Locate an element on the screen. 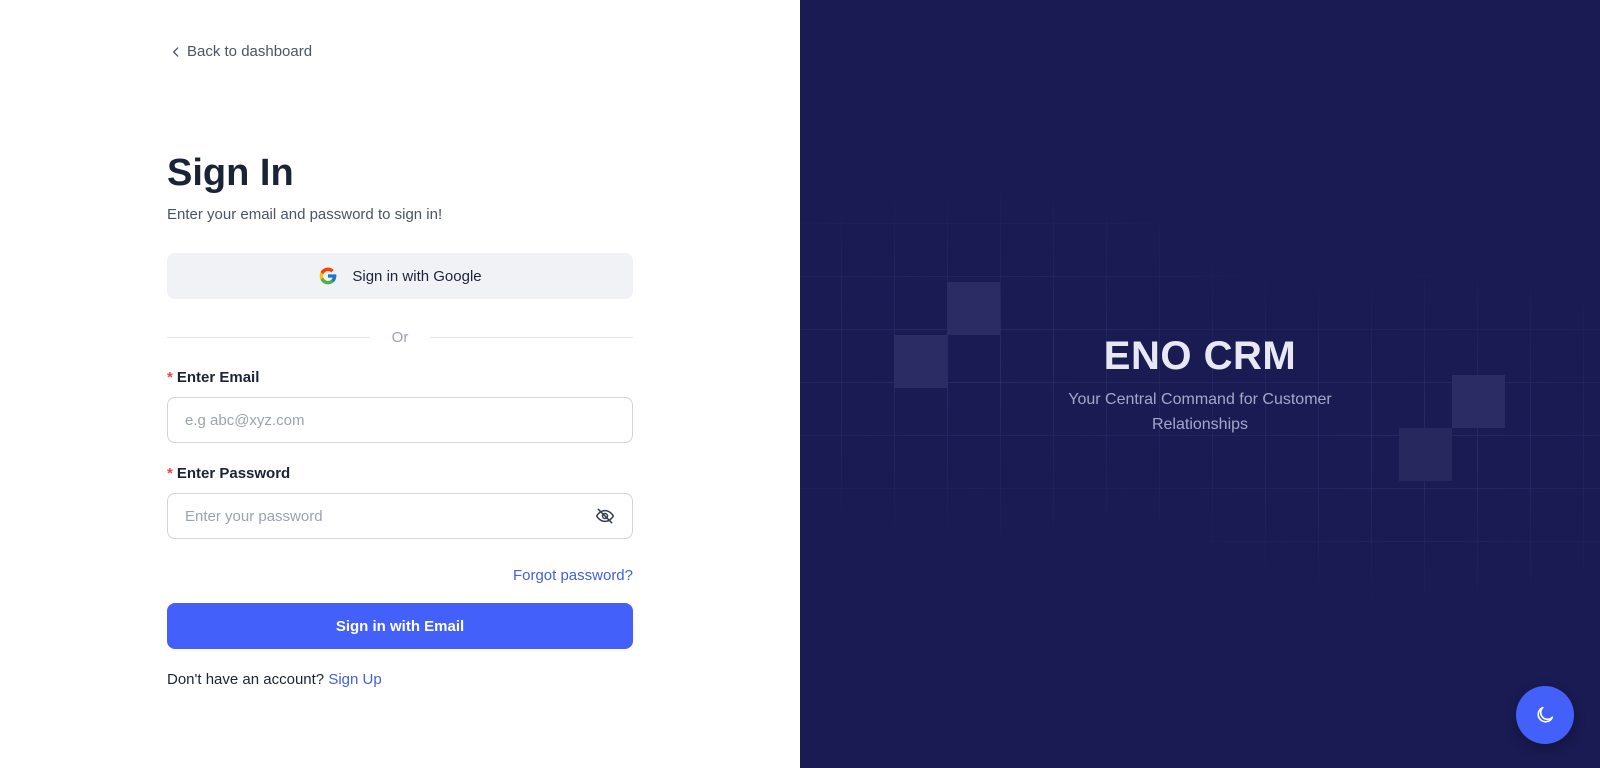 This screenshot has width=1600, height=768. chevron-left-icon is located at coordinates (176, 51).